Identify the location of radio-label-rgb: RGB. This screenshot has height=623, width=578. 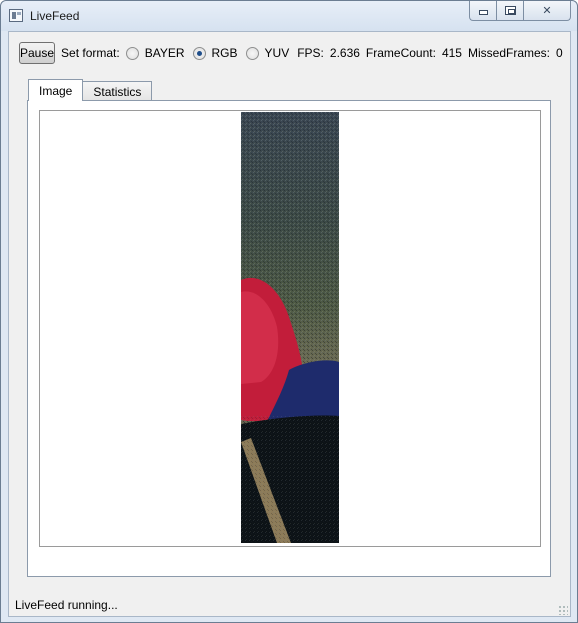
(224, 53).